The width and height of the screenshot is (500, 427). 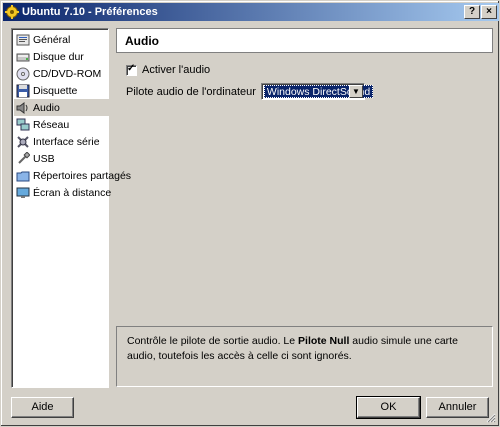 I want to click on window-title: Ubuntu 7.10 - Préférences, so click(x=90, y=12).